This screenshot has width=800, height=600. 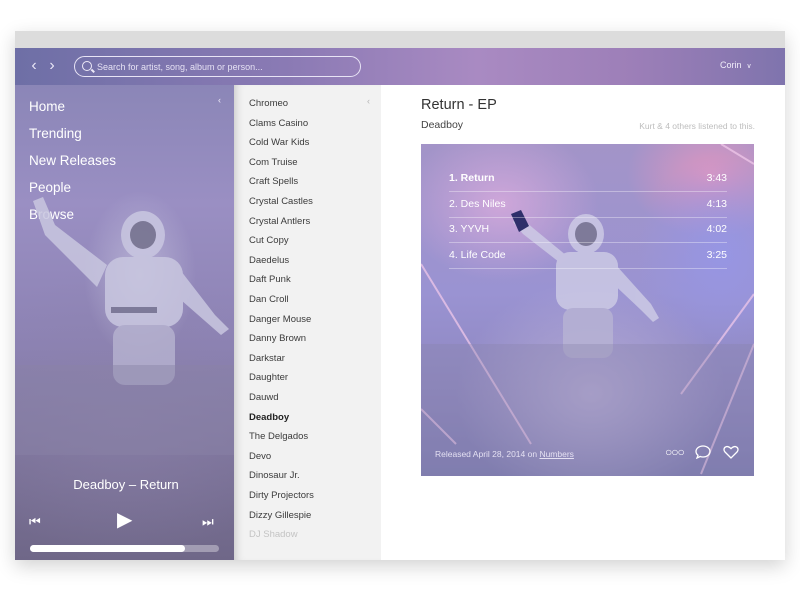 I want to click on release-info: Released April 28, 2014 on Numbers, so click(x=504, y=454).